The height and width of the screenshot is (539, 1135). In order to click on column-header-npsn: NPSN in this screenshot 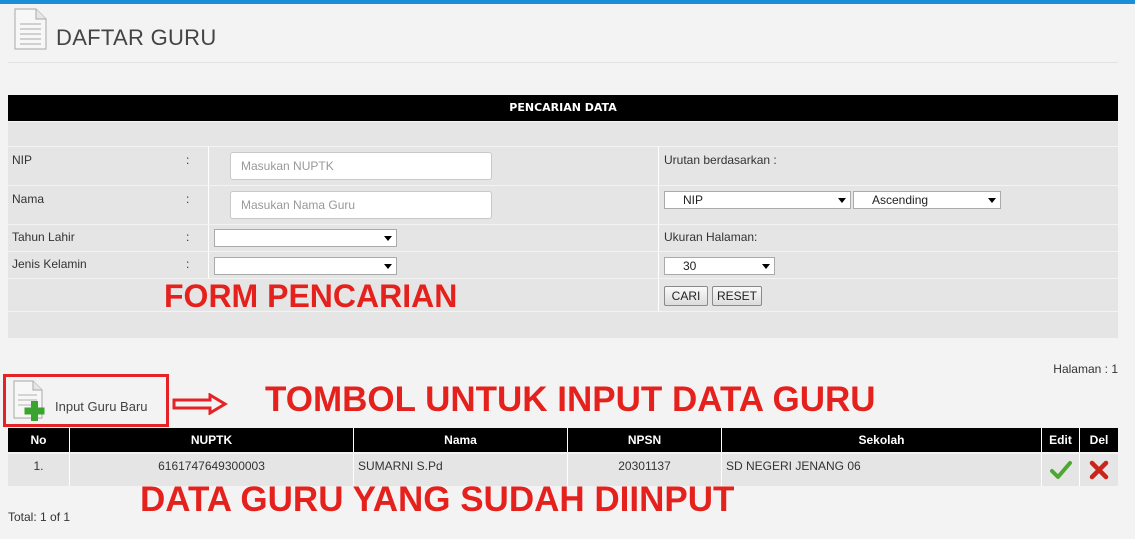, I will do `click(645, 440)`.